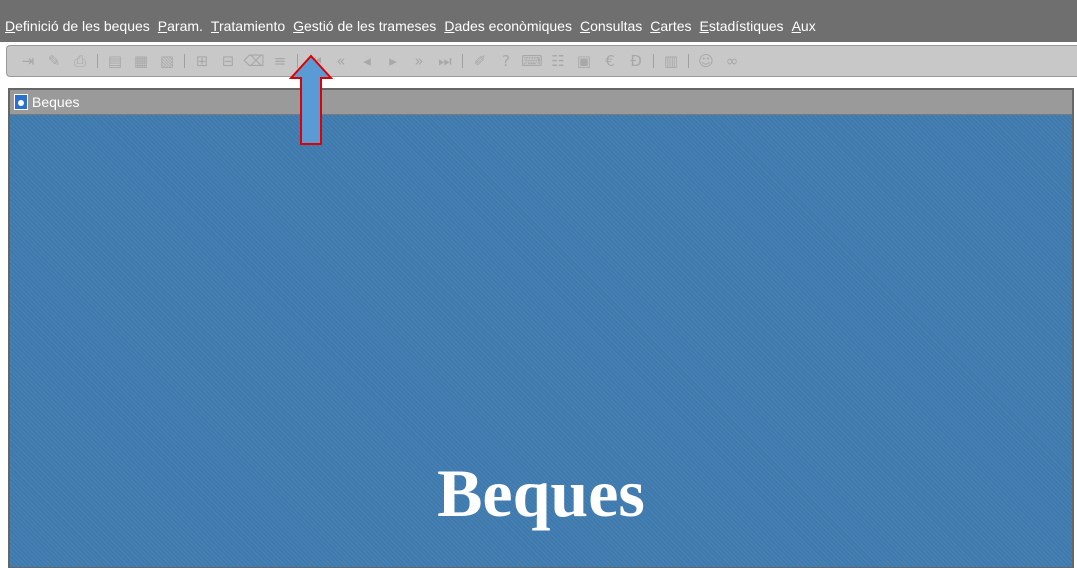  Describe the element at coordinates (167, 61) in the screenshot. I see `query-execute-icon: ▧` at that location.